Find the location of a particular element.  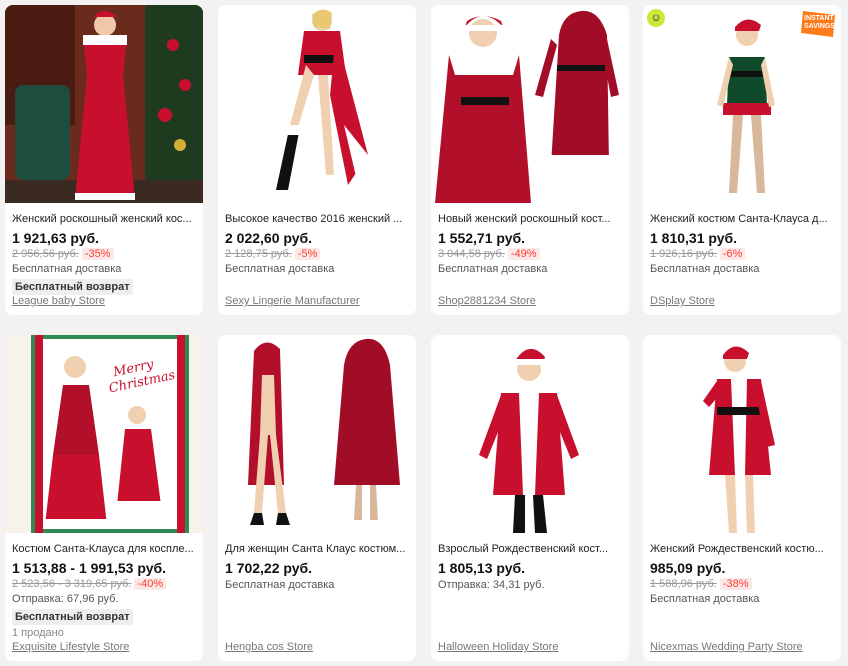

product-price: 2 022,60 руб. is located at coordinates (269, 238).